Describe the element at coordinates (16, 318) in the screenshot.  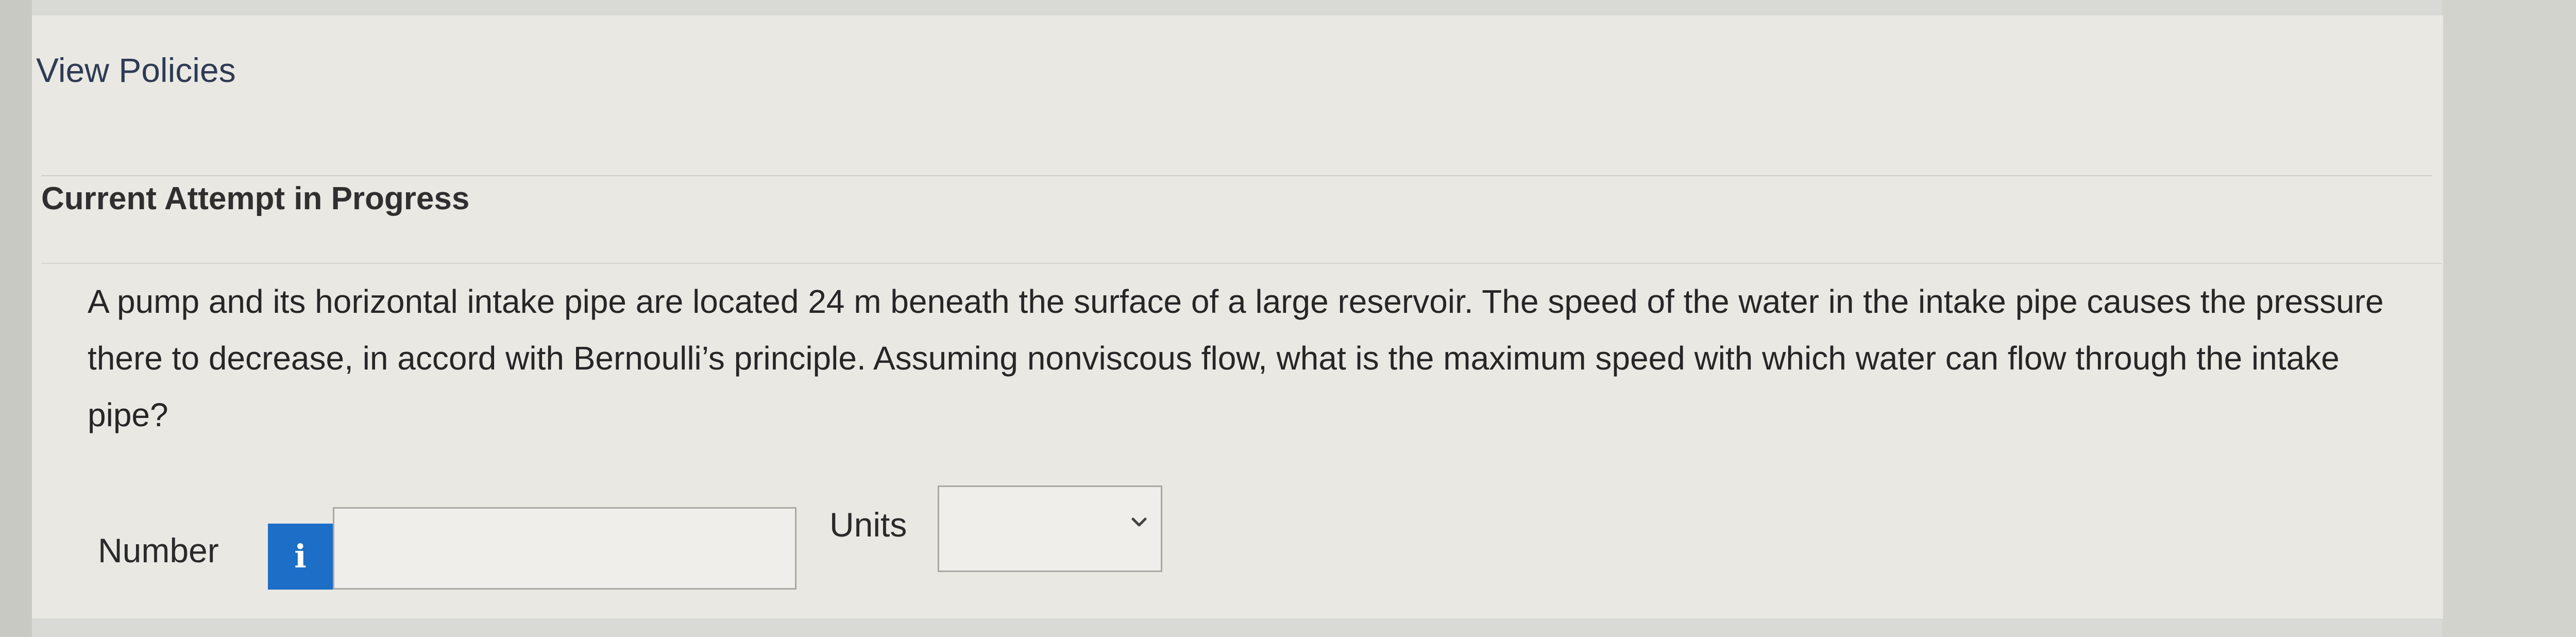
I see `page-left-edge` at that location.